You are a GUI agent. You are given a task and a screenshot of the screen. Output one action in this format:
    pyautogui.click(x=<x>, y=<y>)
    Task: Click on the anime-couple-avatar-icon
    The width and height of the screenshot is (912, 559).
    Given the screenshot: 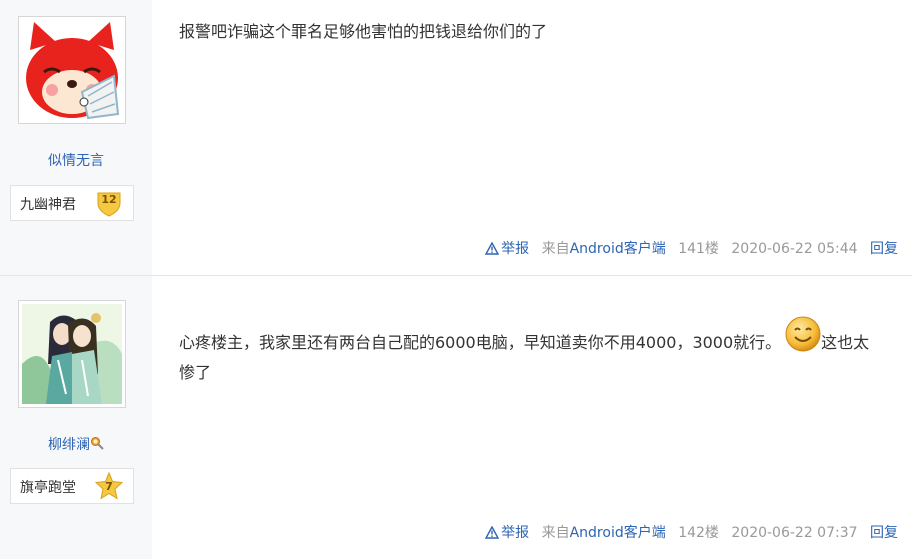 What is the action you would take?
    pyautogui.click(x=72, y=354)
    